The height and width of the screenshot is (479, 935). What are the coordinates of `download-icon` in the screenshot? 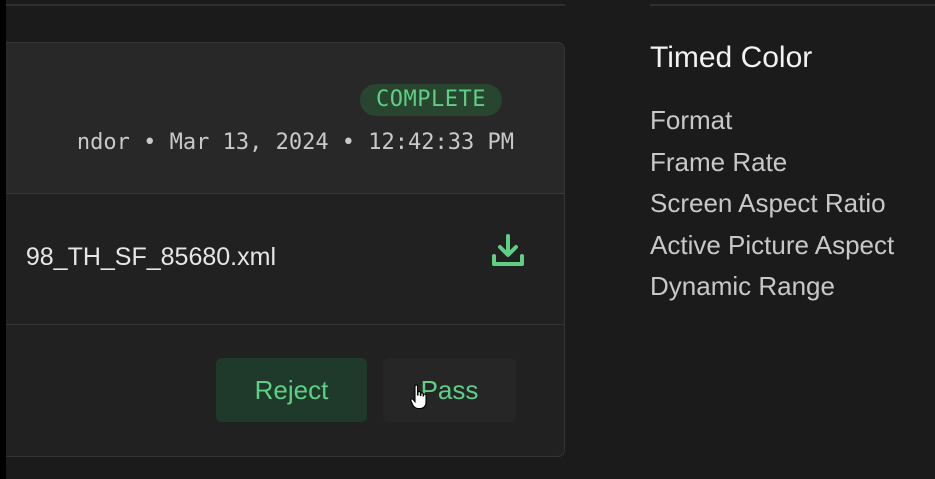 It's located at (508, 250).